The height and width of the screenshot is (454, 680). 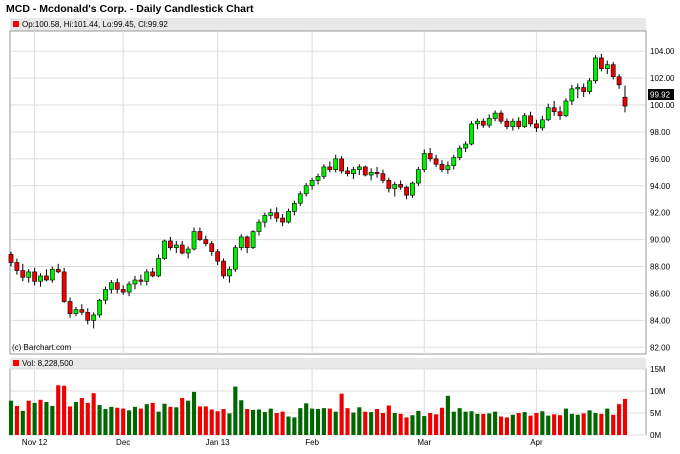 What do you see at coordinates (35, 442) in the screenshot?
I see `date-tick-label: Nov 12` at bounding box center [35, 442].